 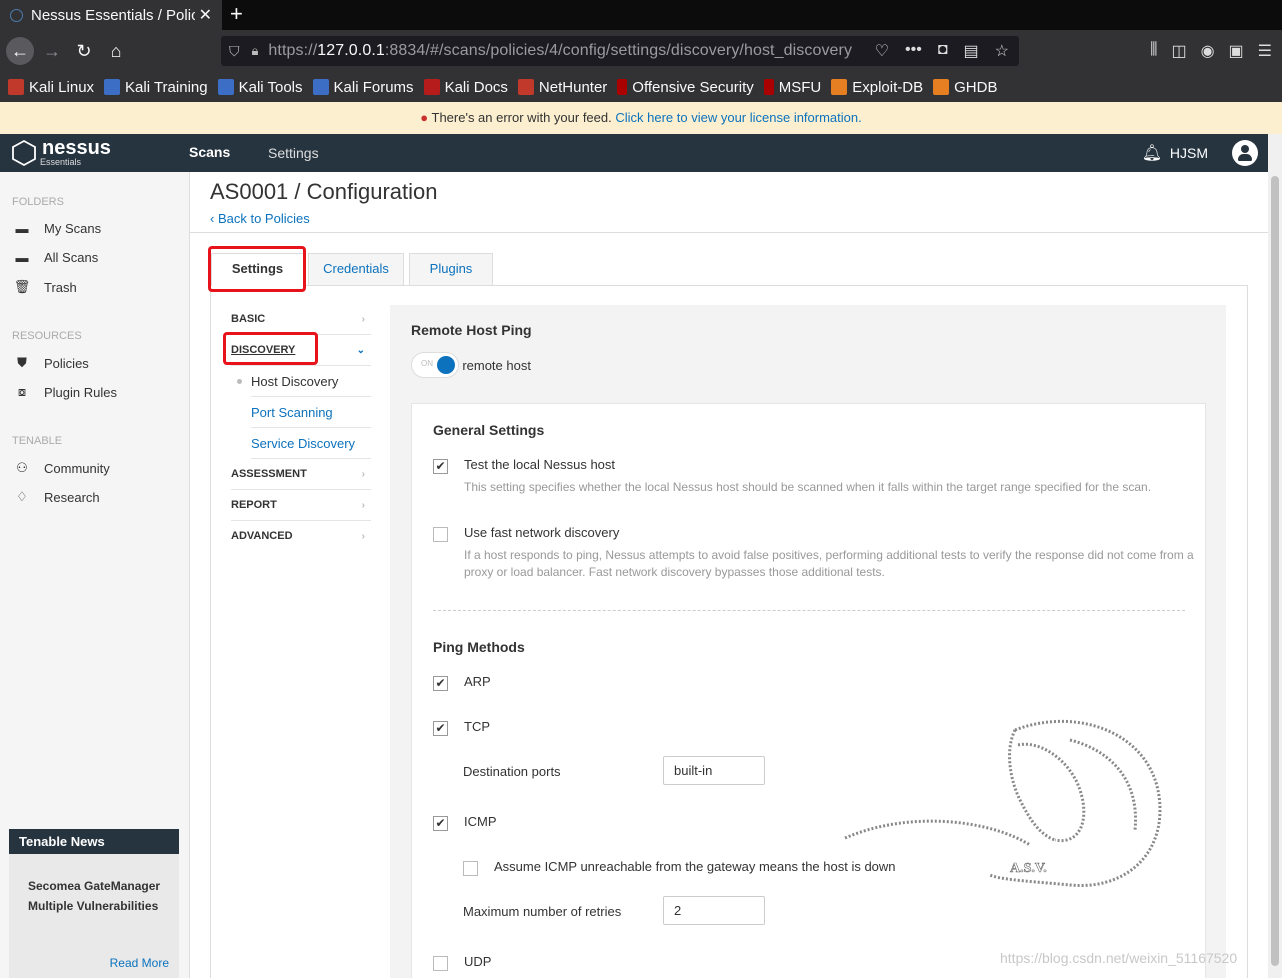 I want to click on sidebar-item-community: ⚇ Community, so click(x=61, y=468).